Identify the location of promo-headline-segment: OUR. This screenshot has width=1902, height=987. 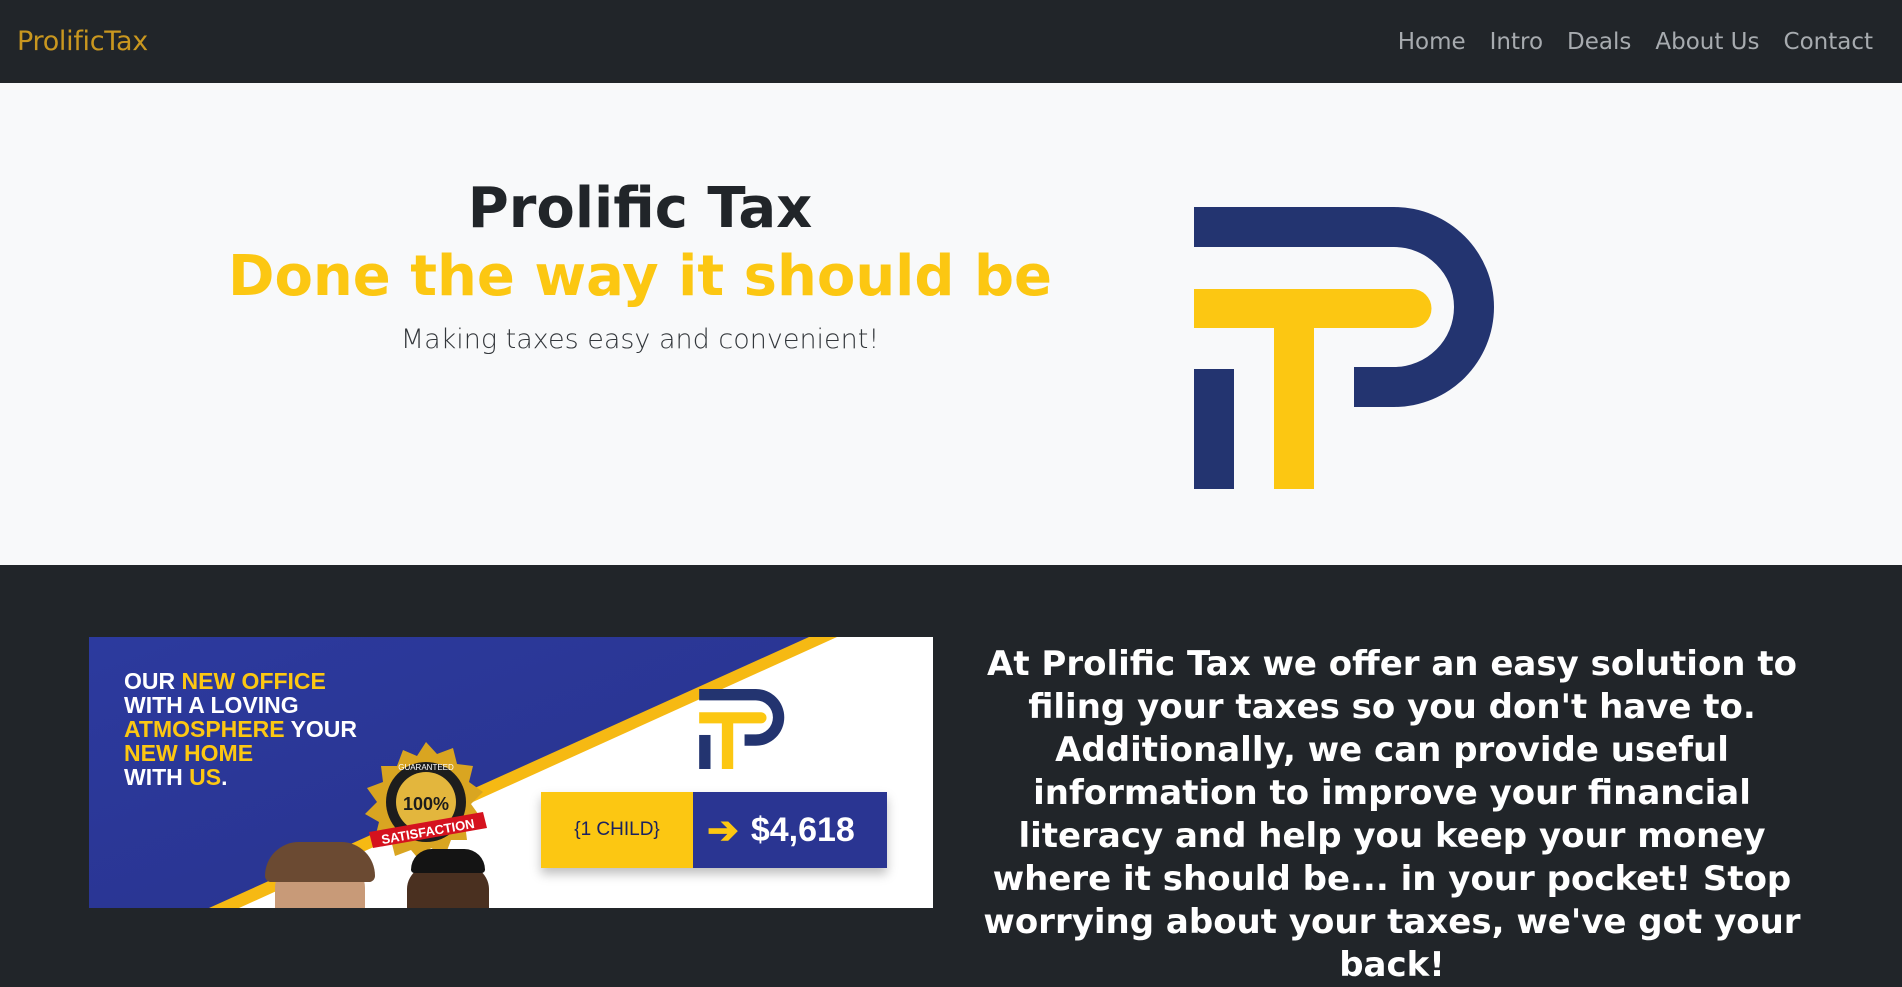
(153, 681).